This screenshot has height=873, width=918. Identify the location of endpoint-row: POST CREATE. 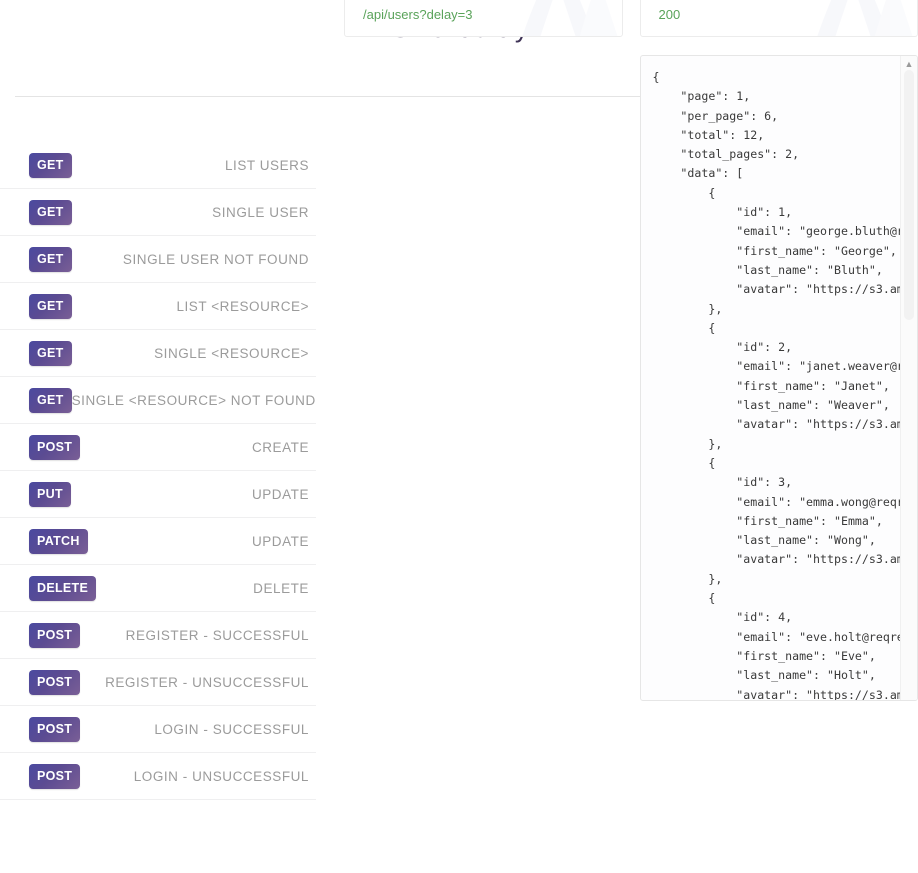
(158, 447).